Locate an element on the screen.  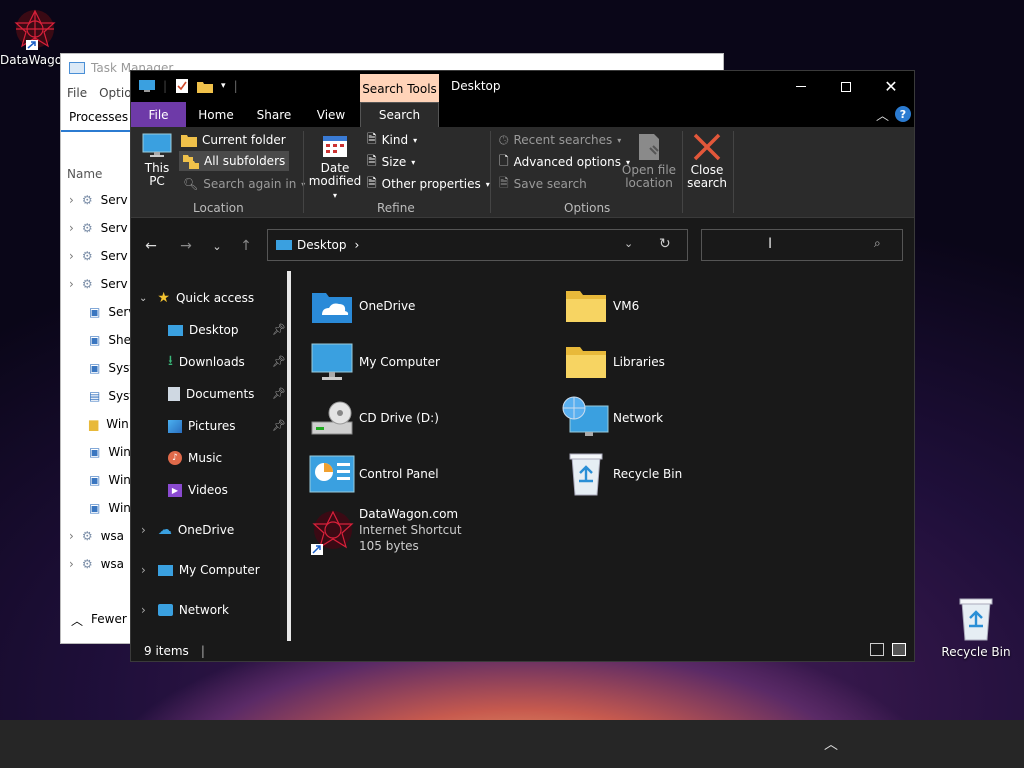
file-item-recycle-bin: Recycle Bin is located at coordinates (621, 474).